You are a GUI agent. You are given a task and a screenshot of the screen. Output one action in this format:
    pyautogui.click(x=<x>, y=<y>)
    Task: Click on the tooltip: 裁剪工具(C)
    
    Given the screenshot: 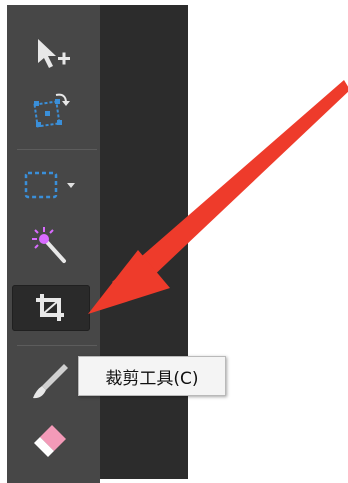 What is the action you would take?
    pyautogui.click(x=152, y=376)
    